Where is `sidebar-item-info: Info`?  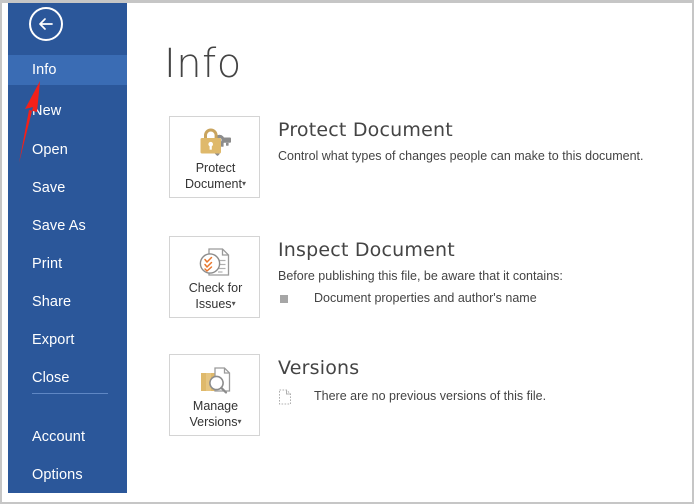 sidebar-item-info: Info is located at coordinates (67, 70).